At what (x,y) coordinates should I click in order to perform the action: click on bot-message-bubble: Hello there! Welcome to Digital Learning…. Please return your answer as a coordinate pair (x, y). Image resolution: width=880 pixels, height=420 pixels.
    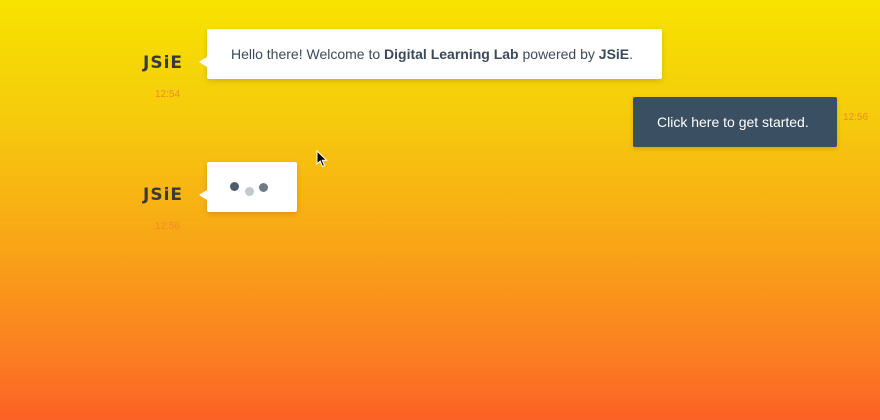
    Looking at the image, I should click on (430, 54).